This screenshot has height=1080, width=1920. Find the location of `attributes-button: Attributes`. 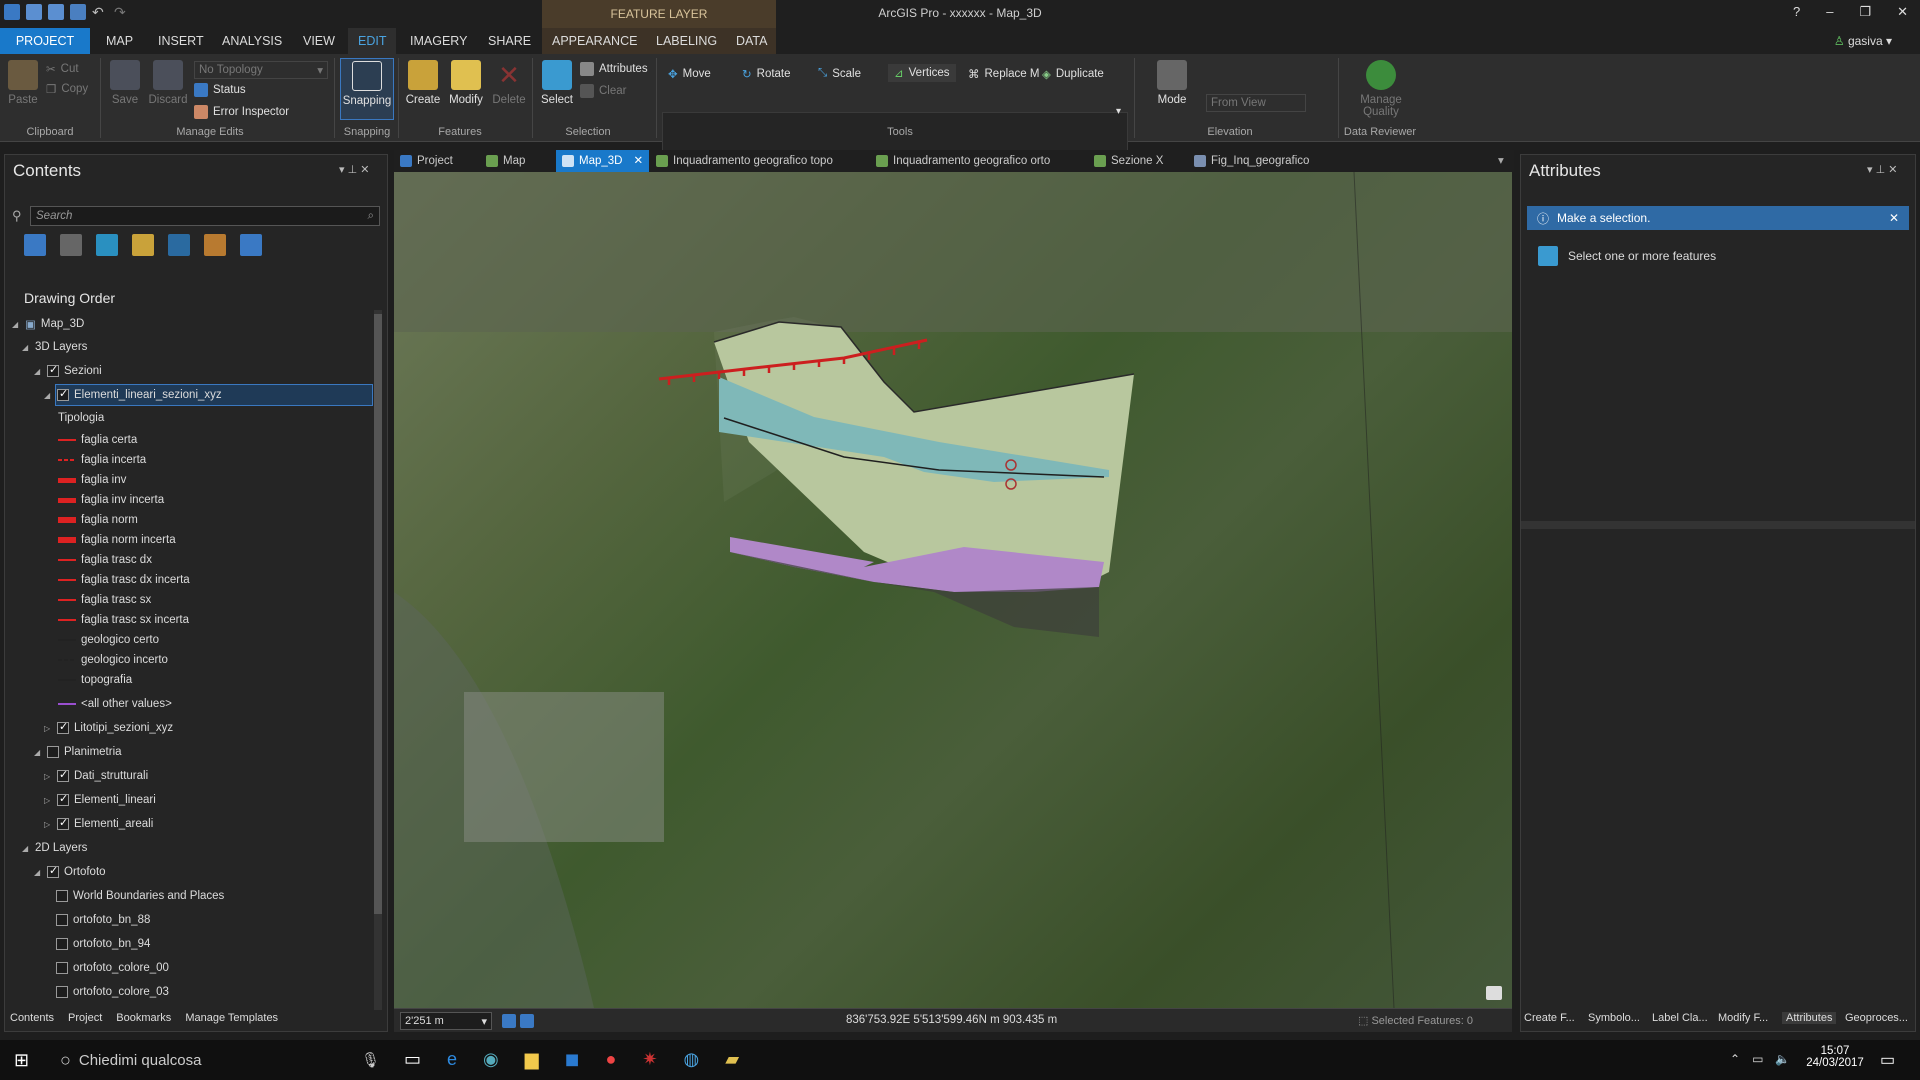

attributes-button: Attributes is located at coordinates (614, 69).